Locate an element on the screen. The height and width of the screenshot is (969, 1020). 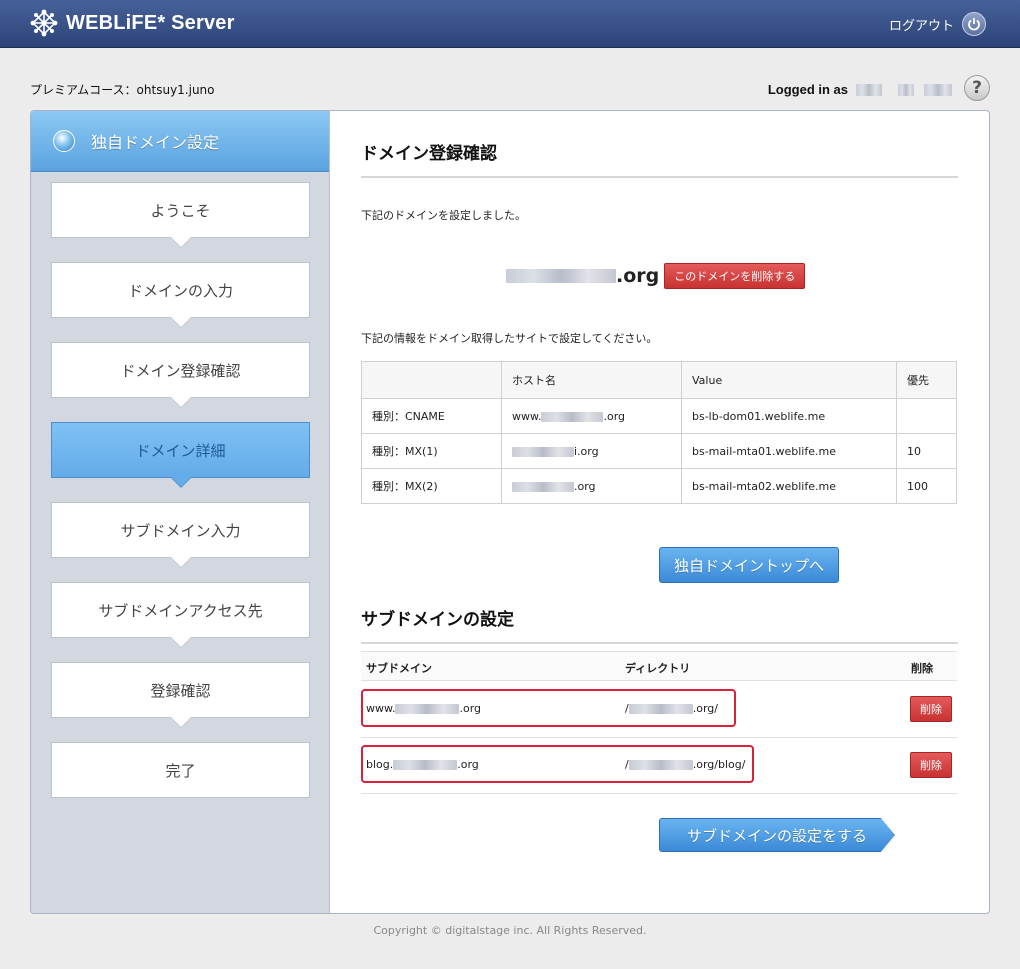
step-subdomain-target: サブドメインアクセス先 is located at coordinates (180, 615).